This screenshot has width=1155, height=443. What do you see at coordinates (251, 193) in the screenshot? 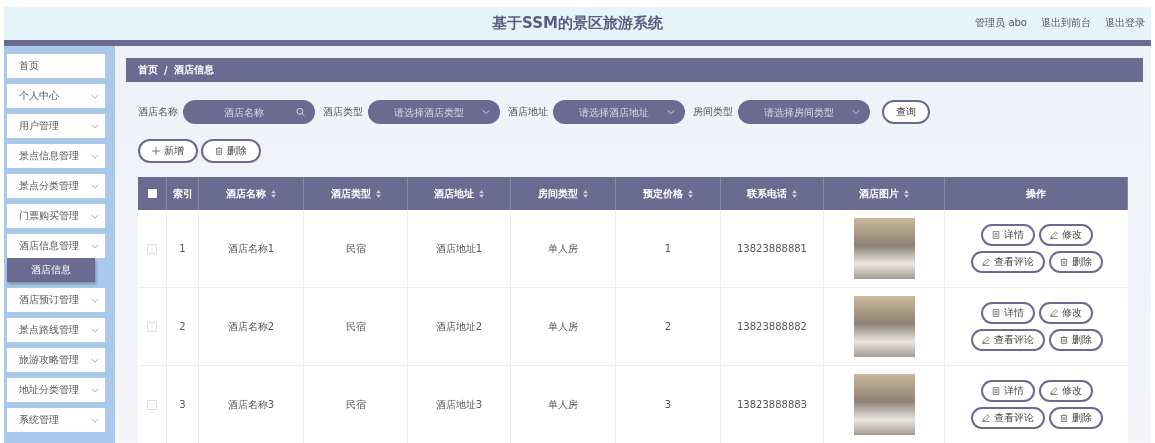
I see `column-header: 酒店名称` at bounding box center [251, 193].